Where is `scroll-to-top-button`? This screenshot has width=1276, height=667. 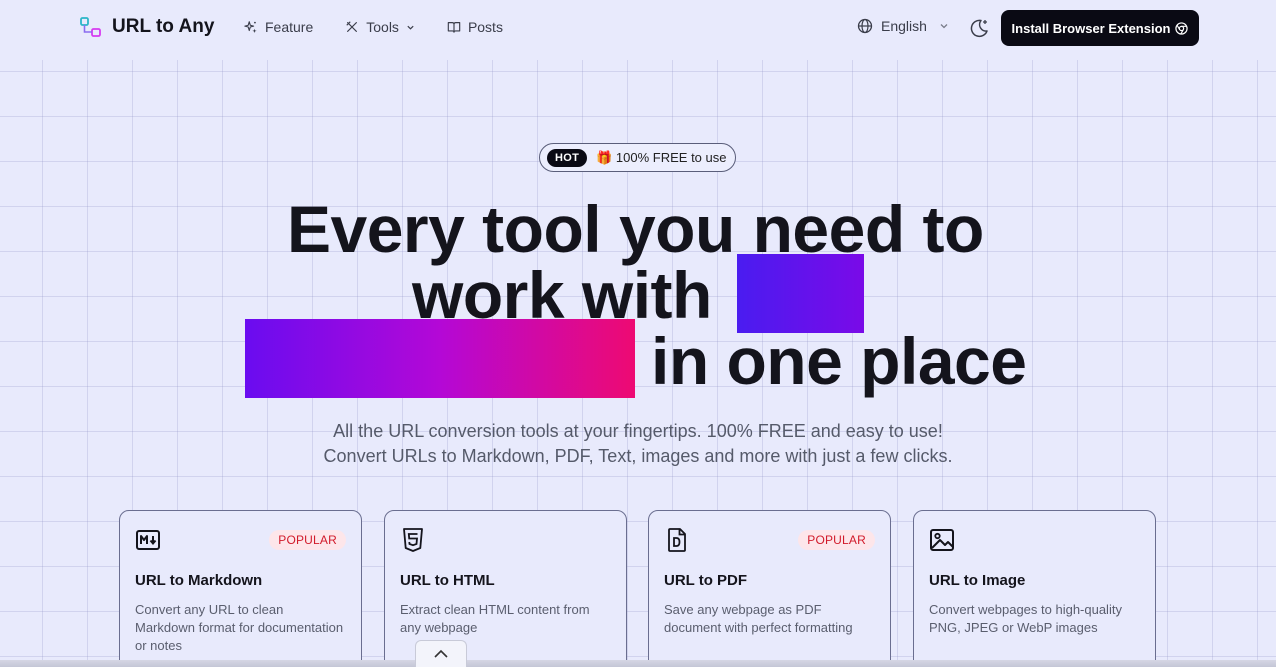 scroll-to-top-button is located at coordinates (441, 653).